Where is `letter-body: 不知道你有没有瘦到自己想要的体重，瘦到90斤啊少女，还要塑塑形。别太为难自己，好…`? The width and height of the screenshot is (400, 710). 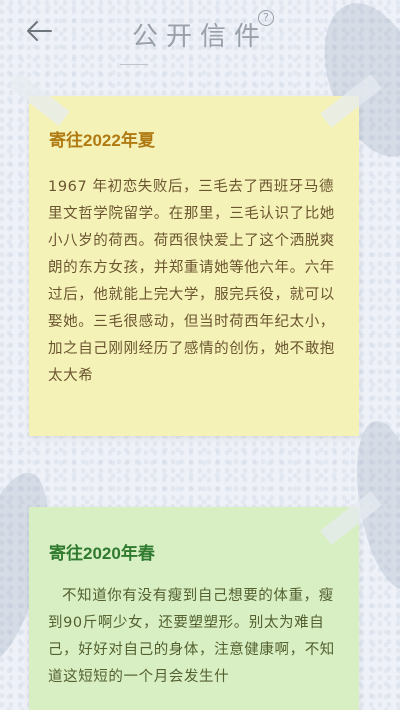 letter-body: 不知道你有没有瘦到自己想要的体重，瘦到90斤啊少女，还要塑塑形。别太为难自己，好… is located at coordinates (191, 636).